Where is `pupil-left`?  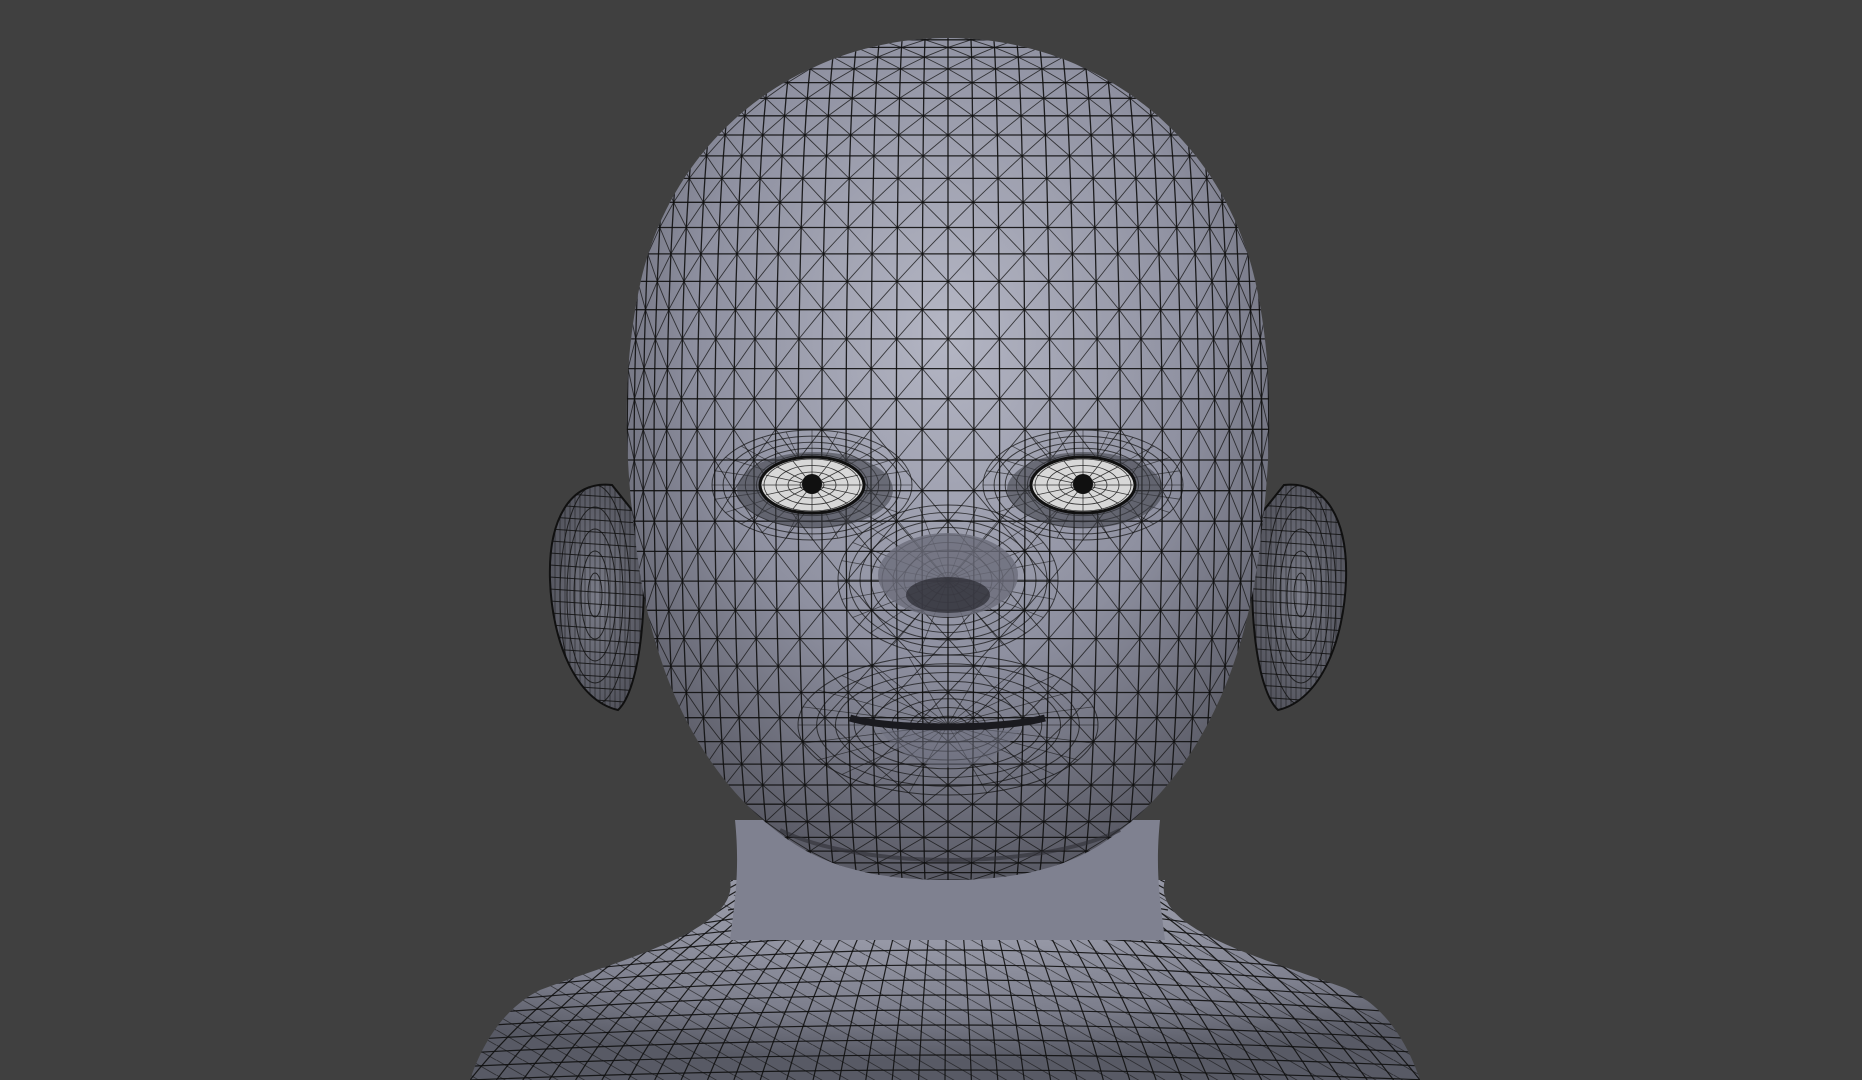 pupil-left is located at coordinates (812, 484).